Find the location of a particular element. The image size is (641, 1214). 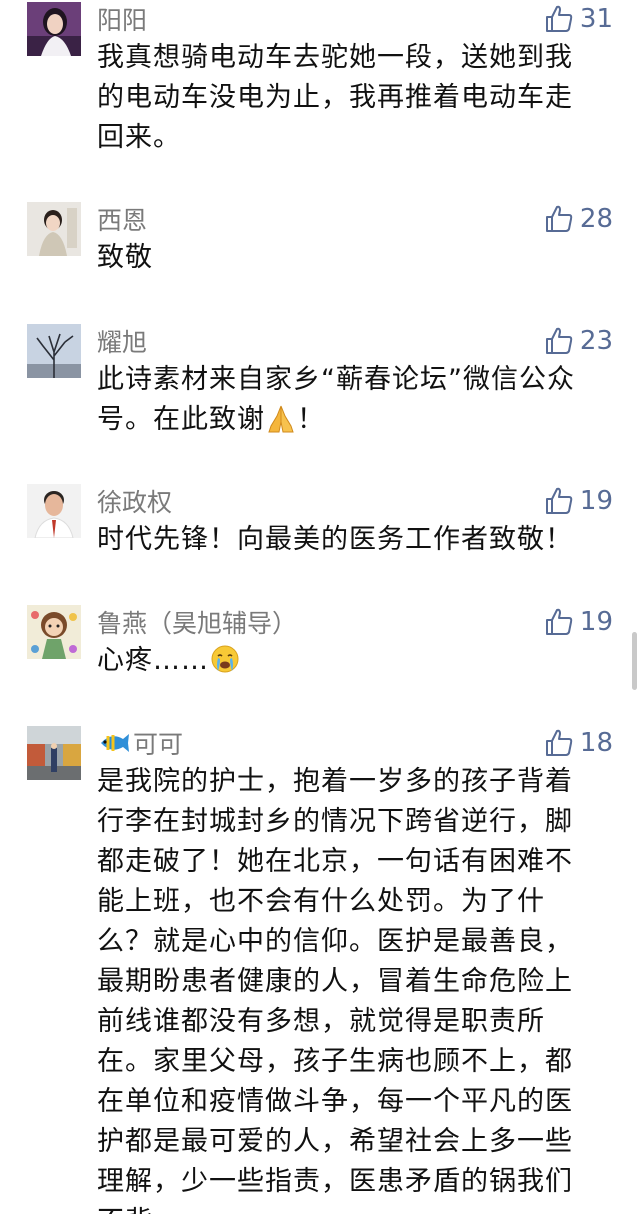

like-count: 18 is located at coordinates (596, 743).